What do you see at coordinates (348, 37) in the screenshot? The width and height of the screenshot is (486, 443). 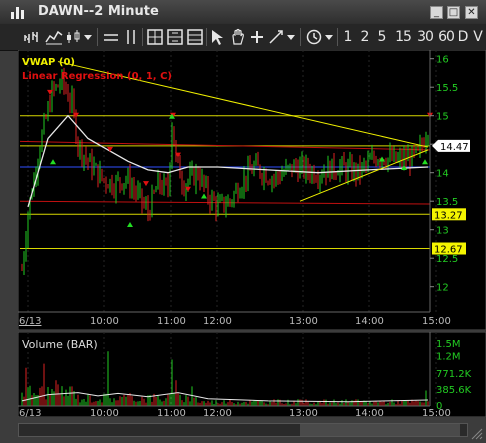 I see `interval-1-button: 1` at bounding box center [348, 37].